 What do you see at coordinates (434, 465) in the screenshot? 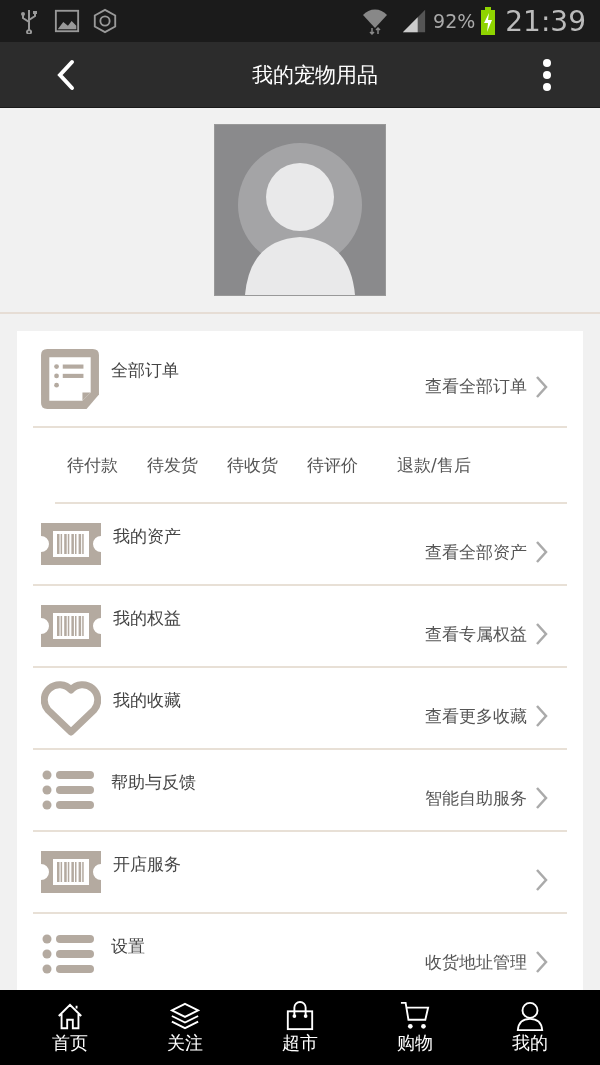
I see `order-status-tab: 退款/售后` at bounding box center [434, 465].